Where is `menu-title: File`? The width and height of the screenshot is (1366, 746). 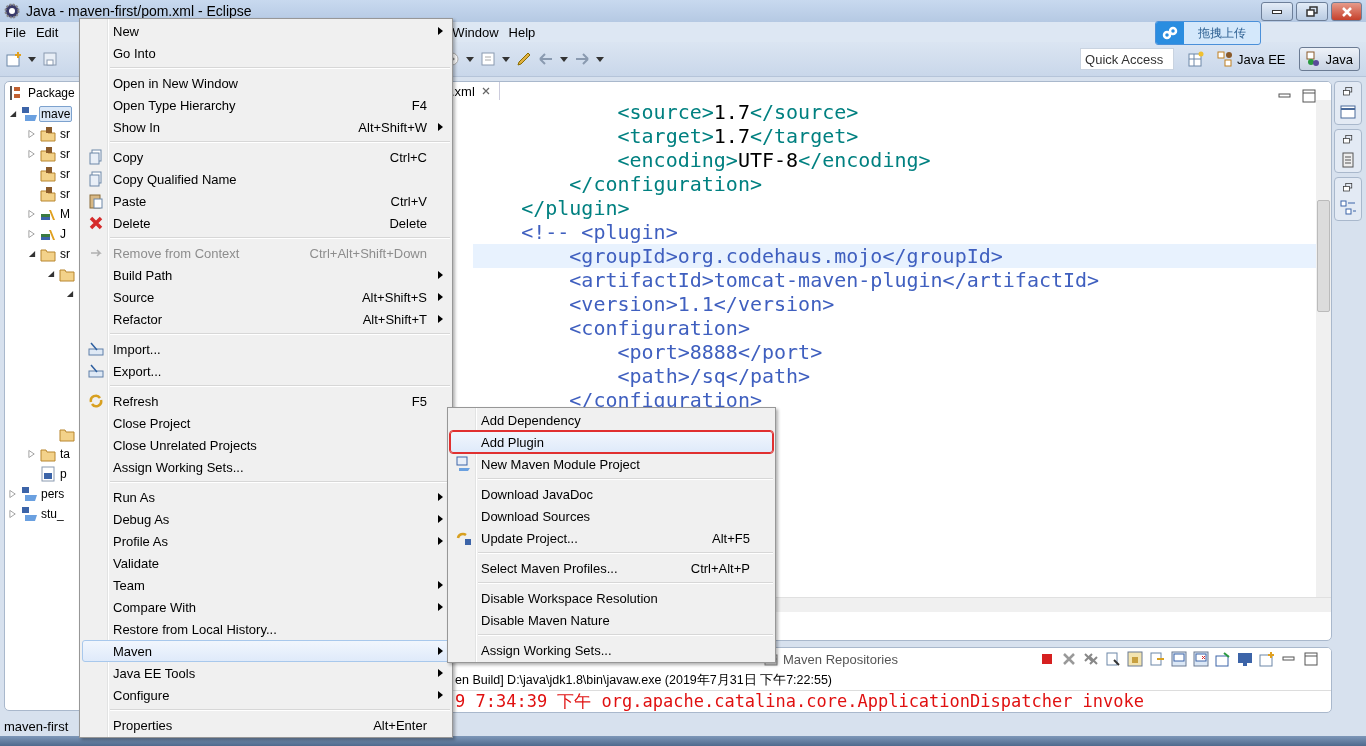
menu-title: File is located at coordinates (15, 32).